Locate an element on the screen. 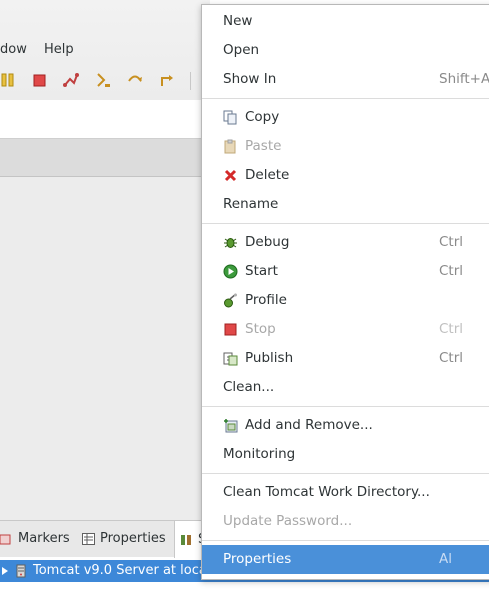 The image size is (489, 607). tab-properties: Properties is located at coordinates (124, 538).